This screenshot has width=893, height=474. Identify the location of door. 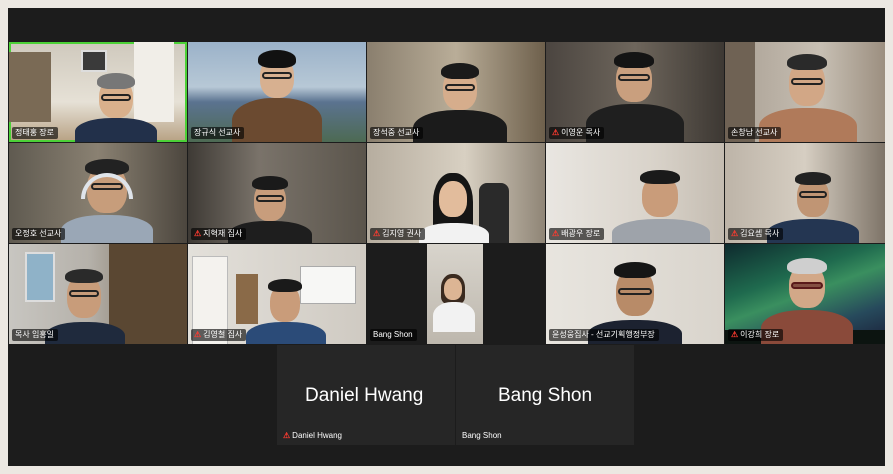
(154, 82).